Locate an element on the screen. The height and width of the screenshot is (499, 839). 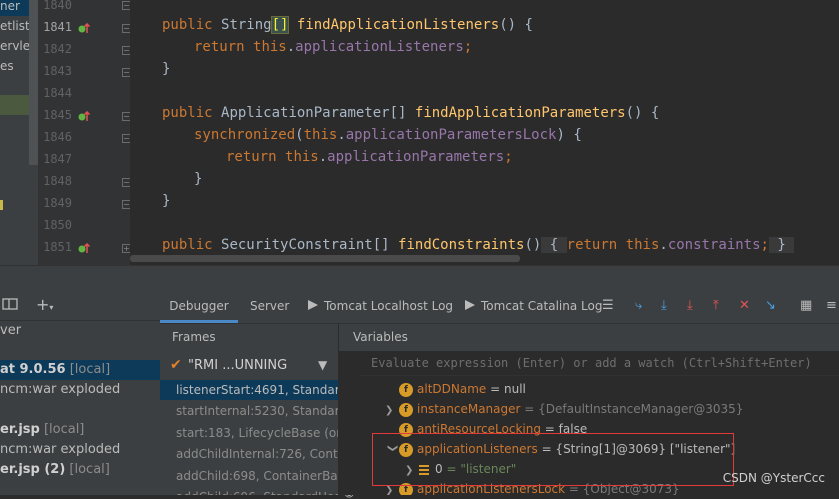
services-toolbar: +▾ is located at coordinates (80, 305).